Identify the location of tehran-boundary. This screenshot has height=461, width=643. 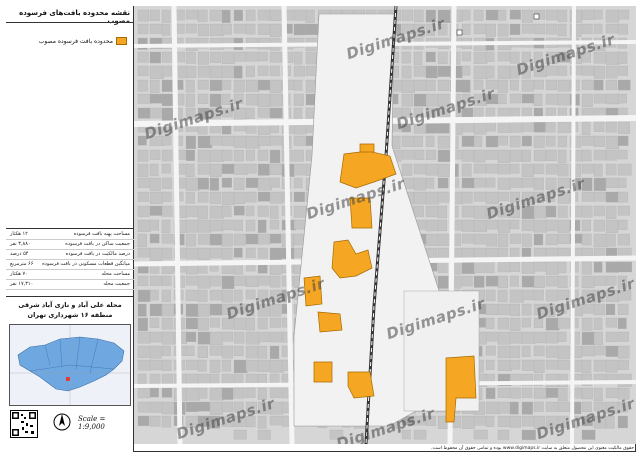
(71, 364).